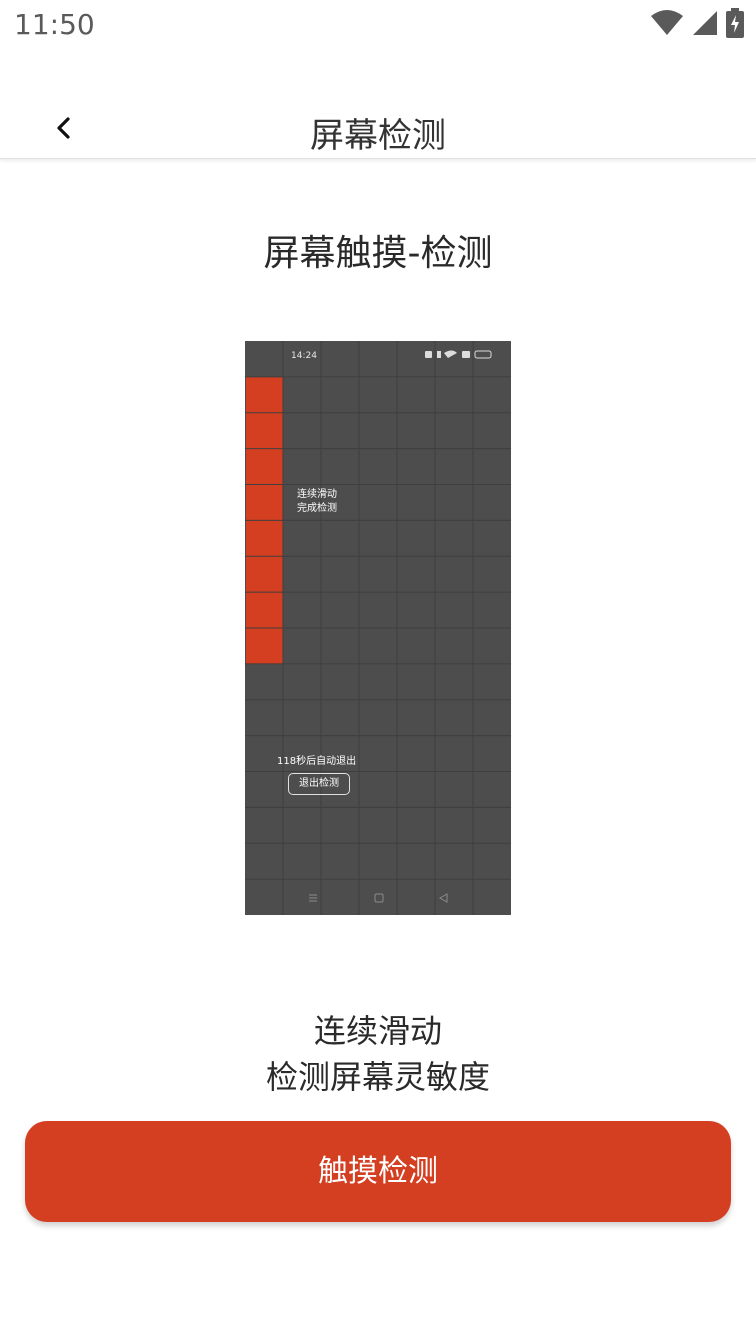  I want to click on demo-instruction-line: 完成检测, so click(317, 508).